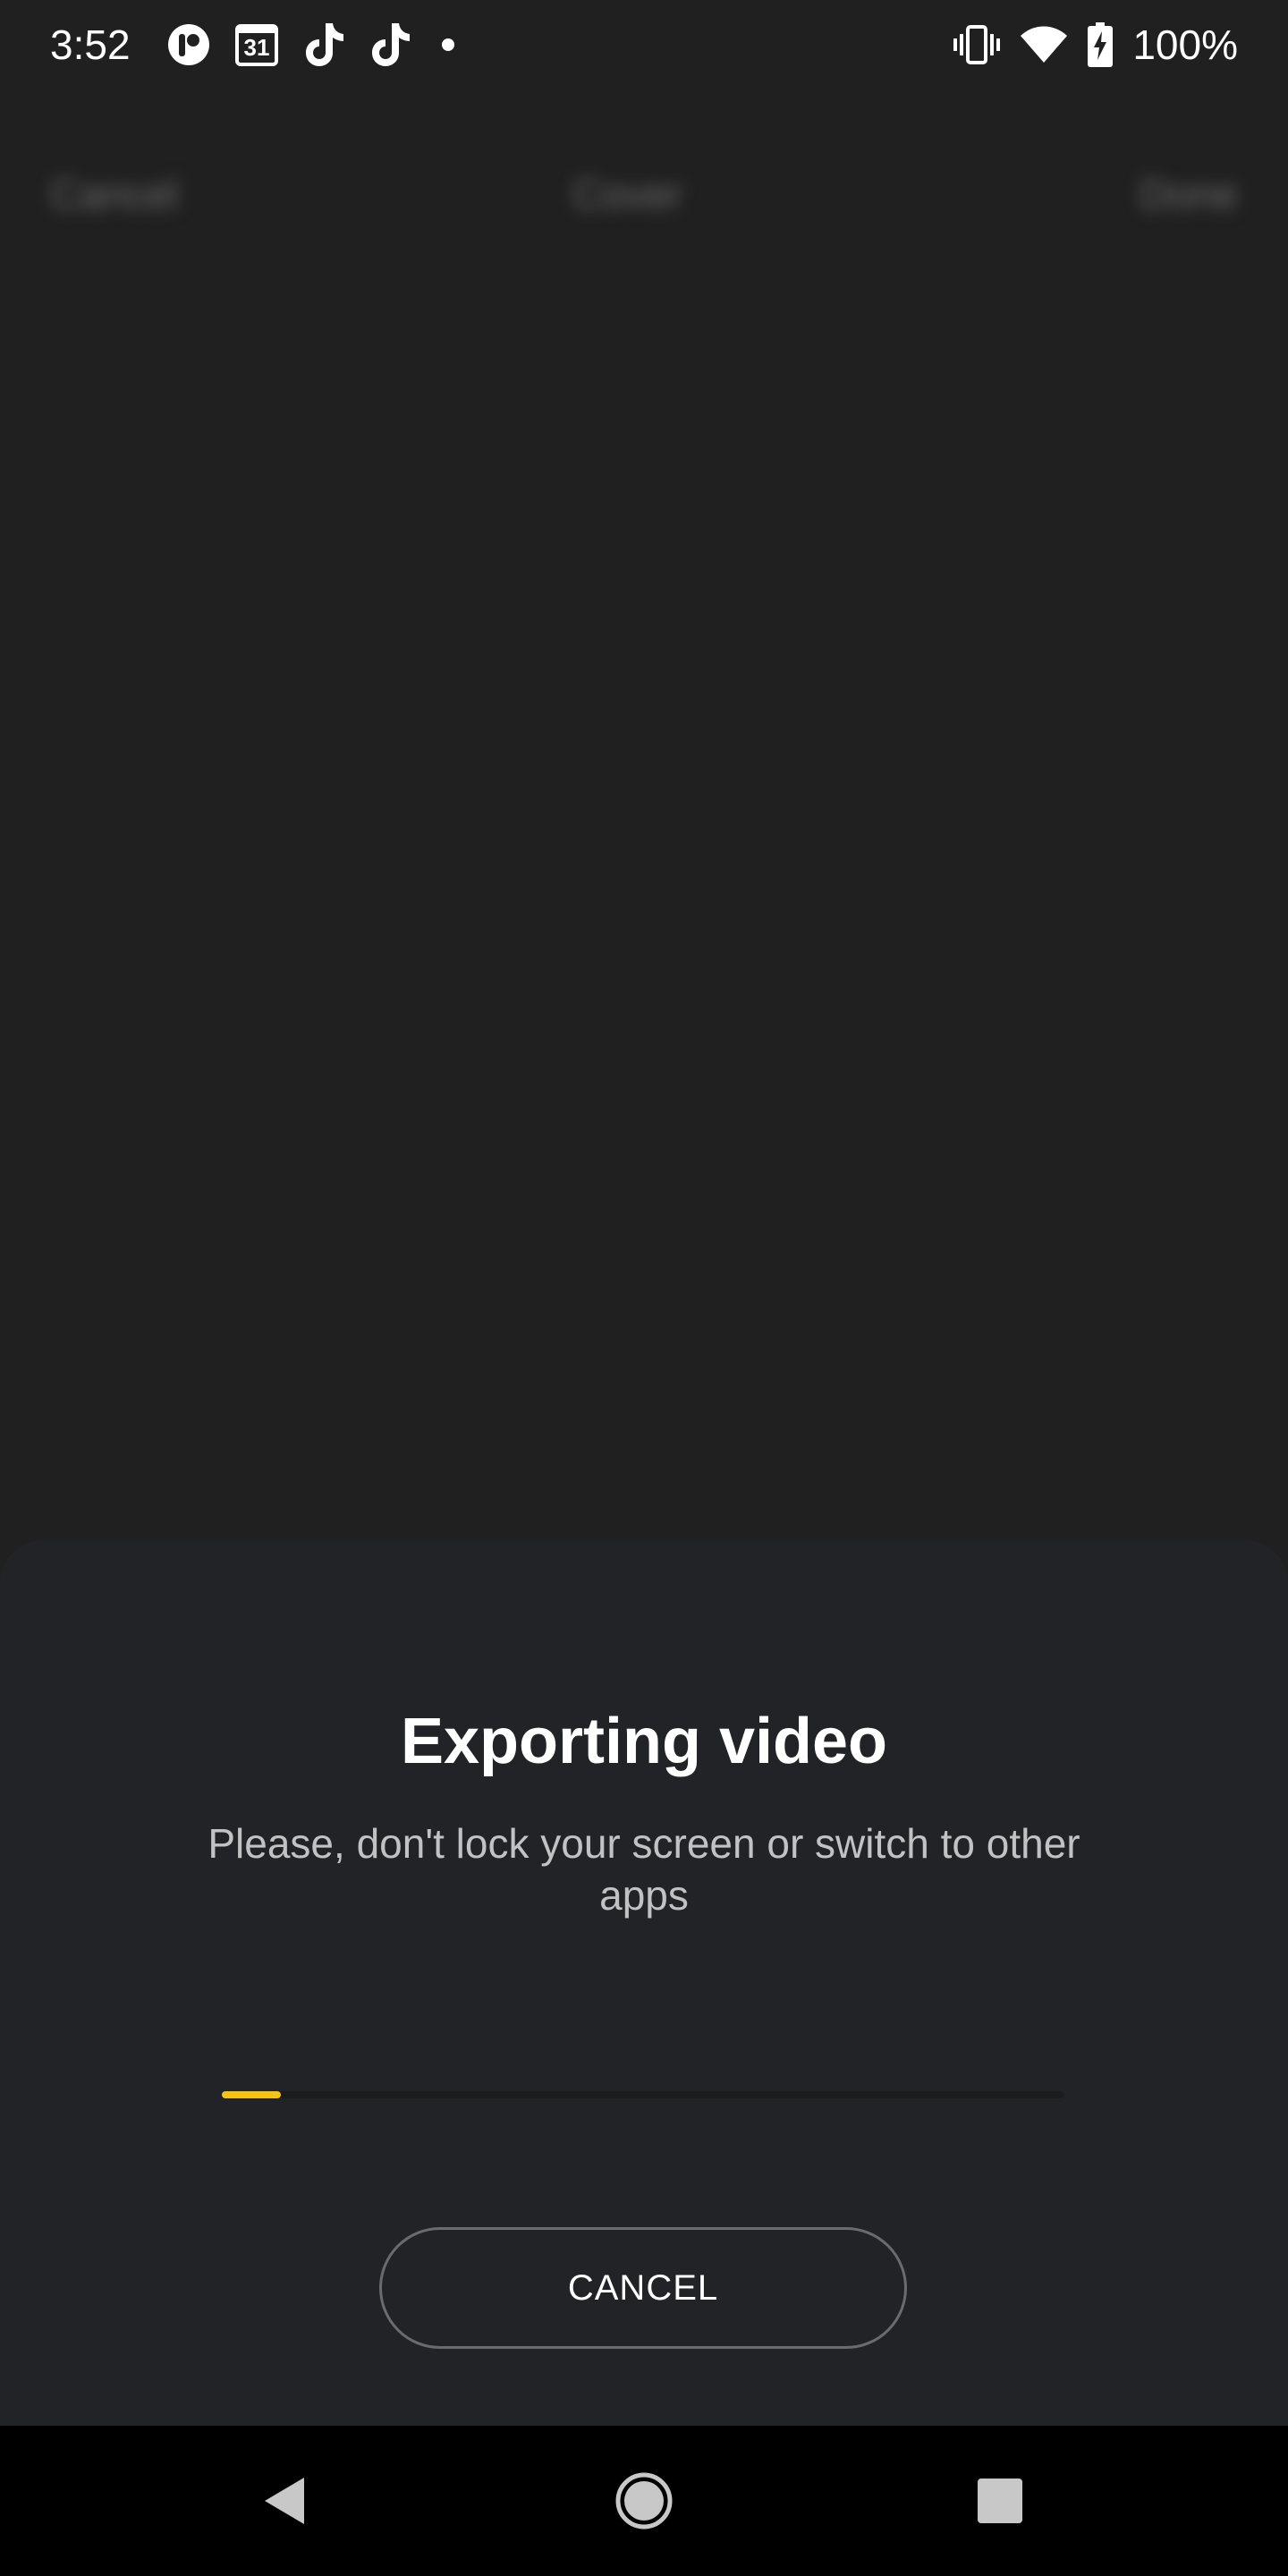 Image resolution: width=1288 pixels, height=2576 pixels. What do you see at coordinates (256, 47) in the screenshot?
I see `calendar-day: 31` at bounding box center [256, 47].